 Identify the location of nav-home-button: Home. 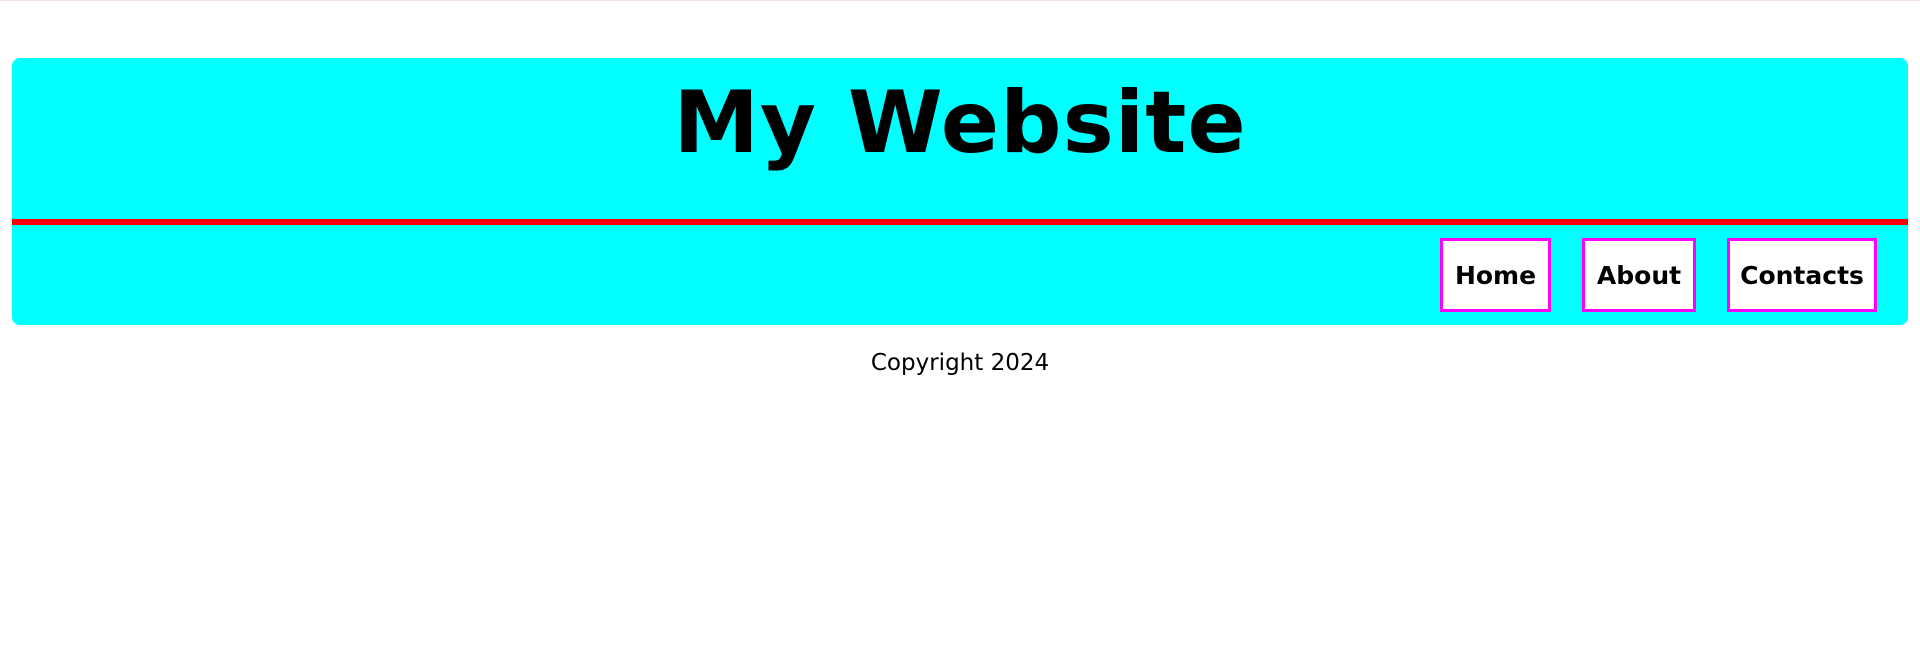
(1495, 275).